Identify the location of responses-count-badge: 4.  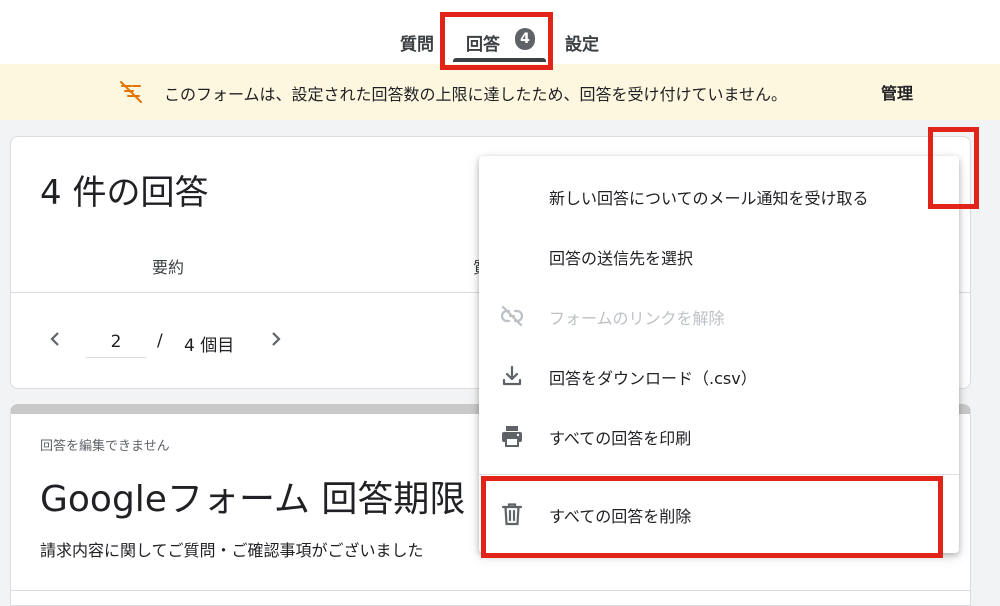
(525, 39).